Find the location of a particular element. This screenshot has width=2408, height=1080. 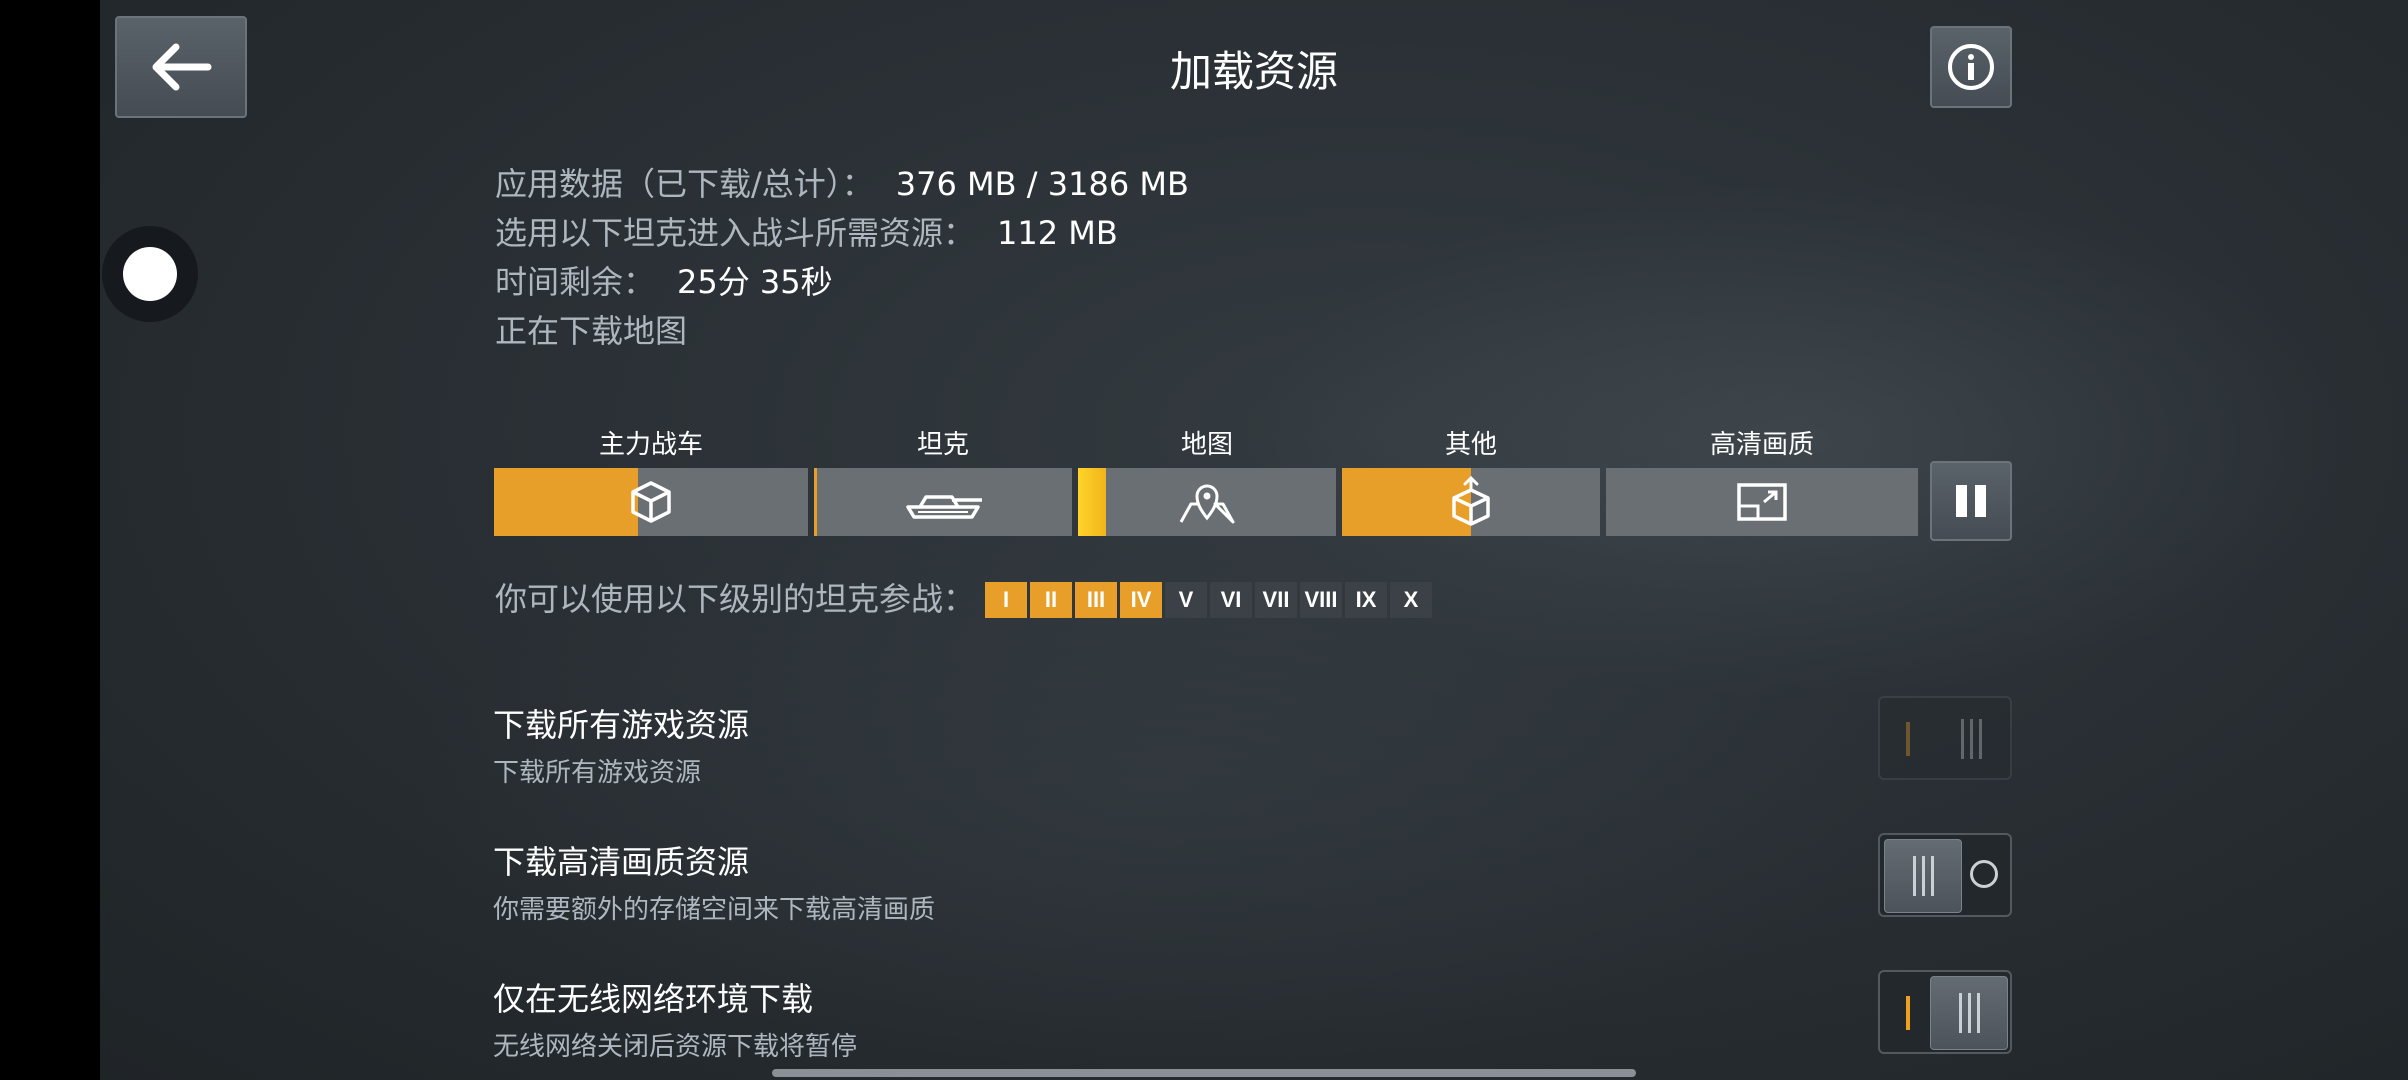

category-label: 其他 is located at coordinates (1470, 445).